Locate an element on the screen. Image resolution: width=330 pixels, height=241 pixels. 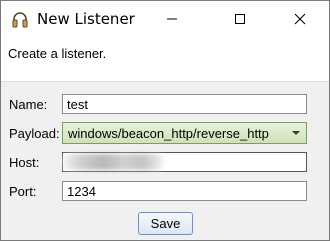
payload-select: windows/beacon_http/reverse_http is located at coordinates (184, 133).